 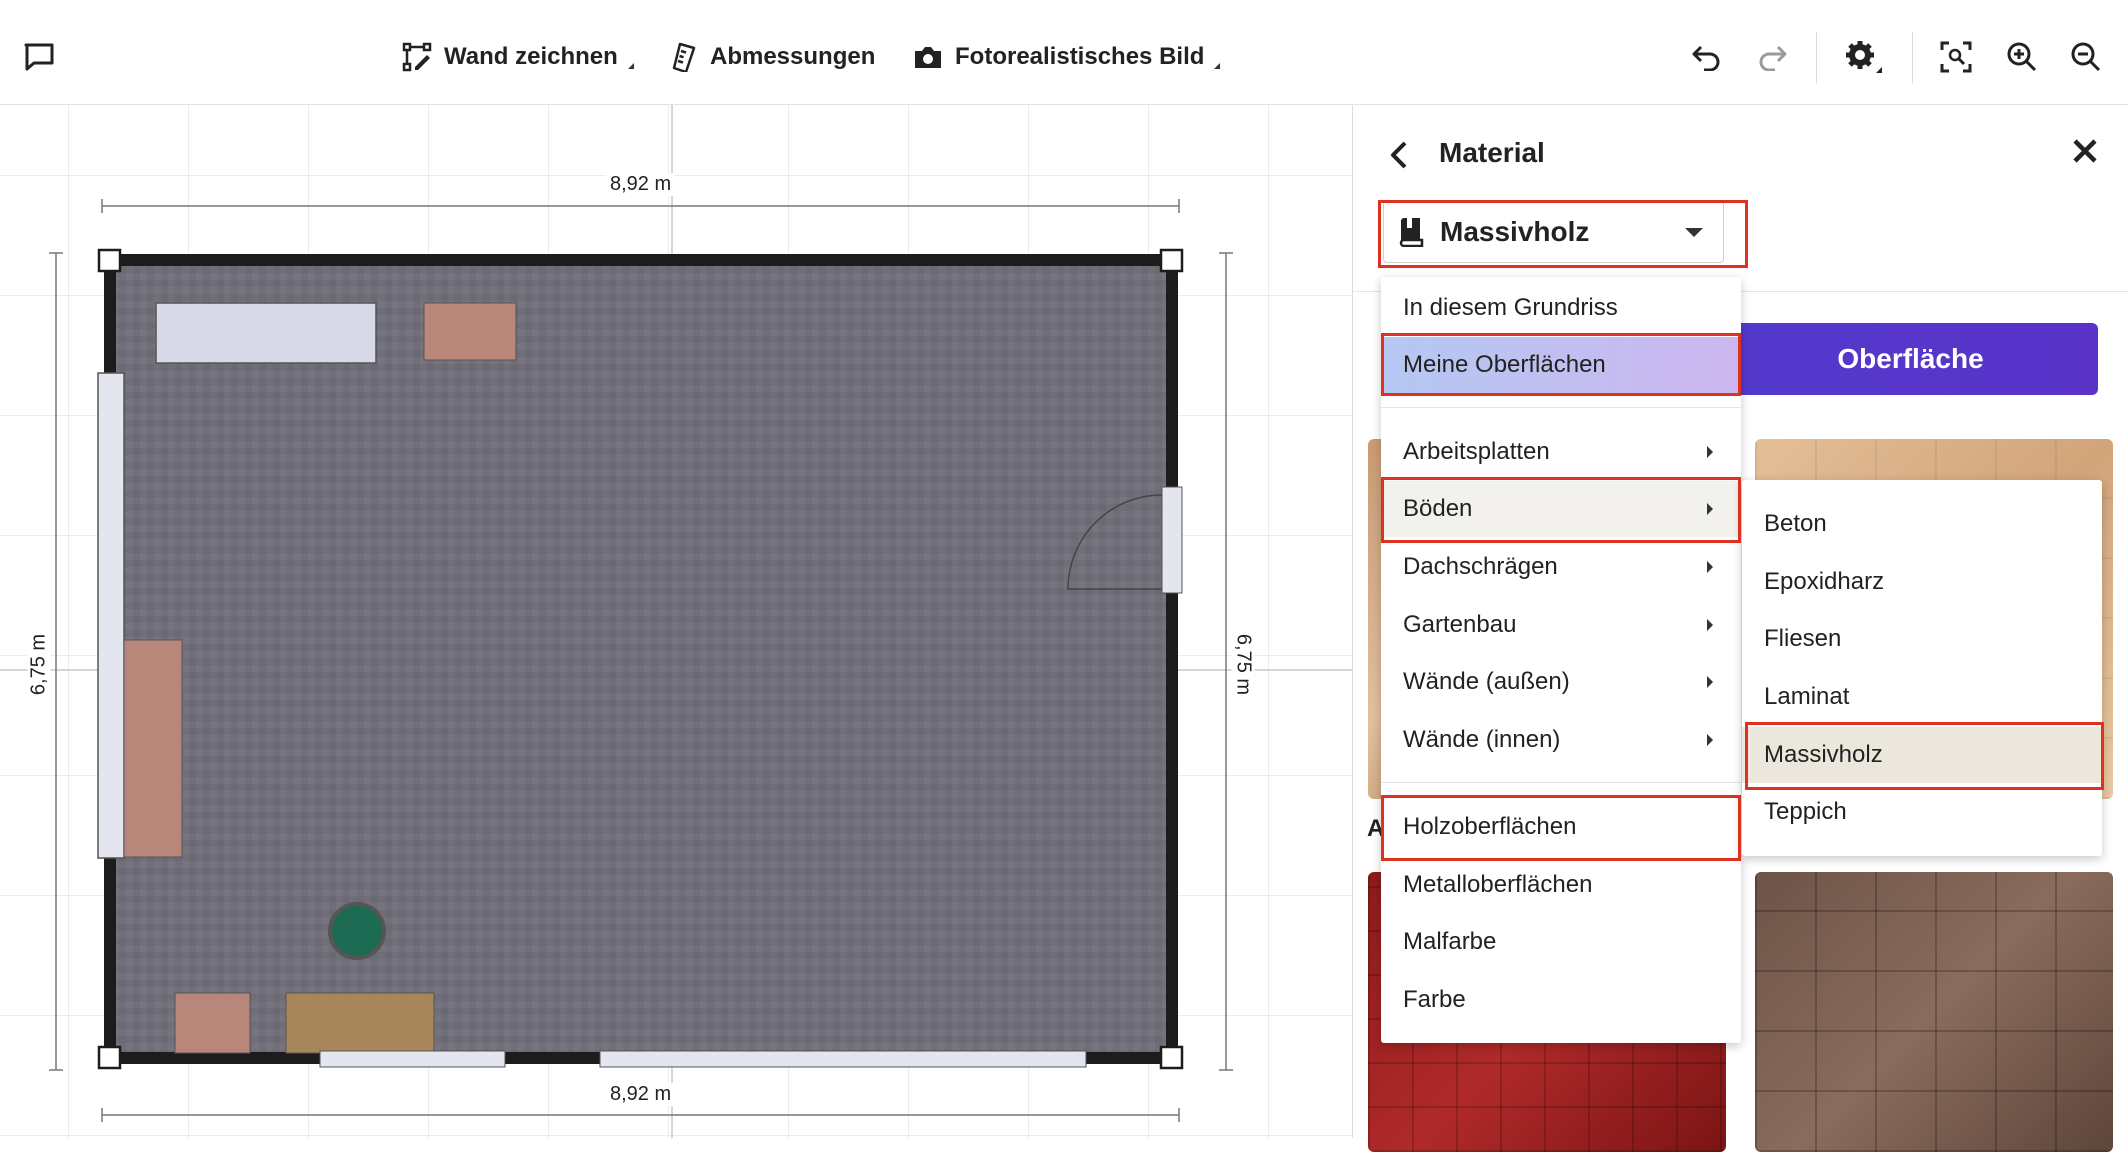 What do you see at coordinates (1243, 664) in the screenshot?
I see `dimension-right-label: 6,75 m` at bounding box center [1243, 664].